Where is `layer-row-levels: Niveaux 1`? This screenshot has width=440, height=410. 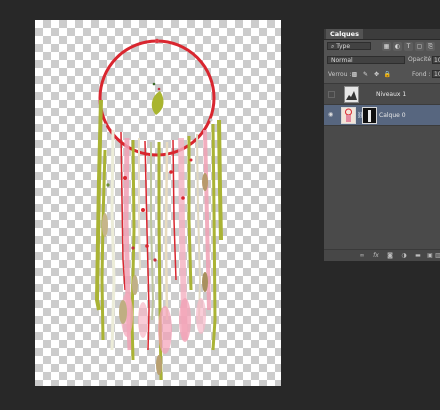
layer-row-levels: Niveaux 1 is located at coordinates (382, 94).